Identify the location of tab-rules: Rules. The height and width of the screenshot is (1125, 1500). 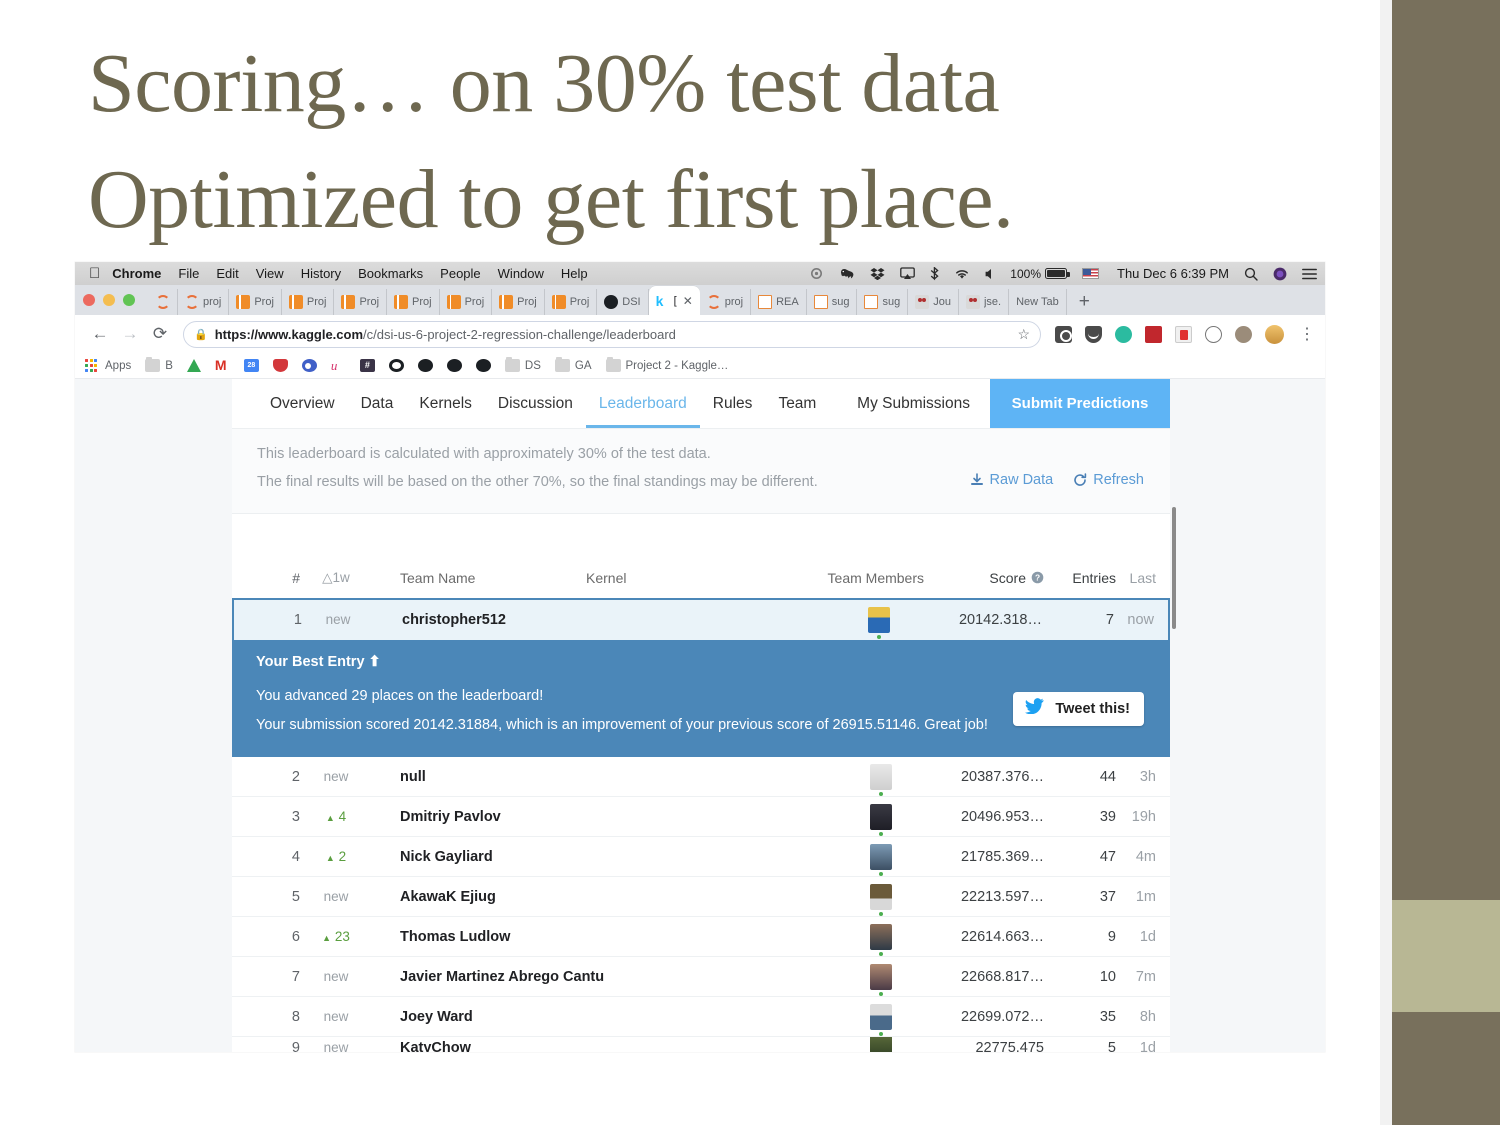
(733, 403).